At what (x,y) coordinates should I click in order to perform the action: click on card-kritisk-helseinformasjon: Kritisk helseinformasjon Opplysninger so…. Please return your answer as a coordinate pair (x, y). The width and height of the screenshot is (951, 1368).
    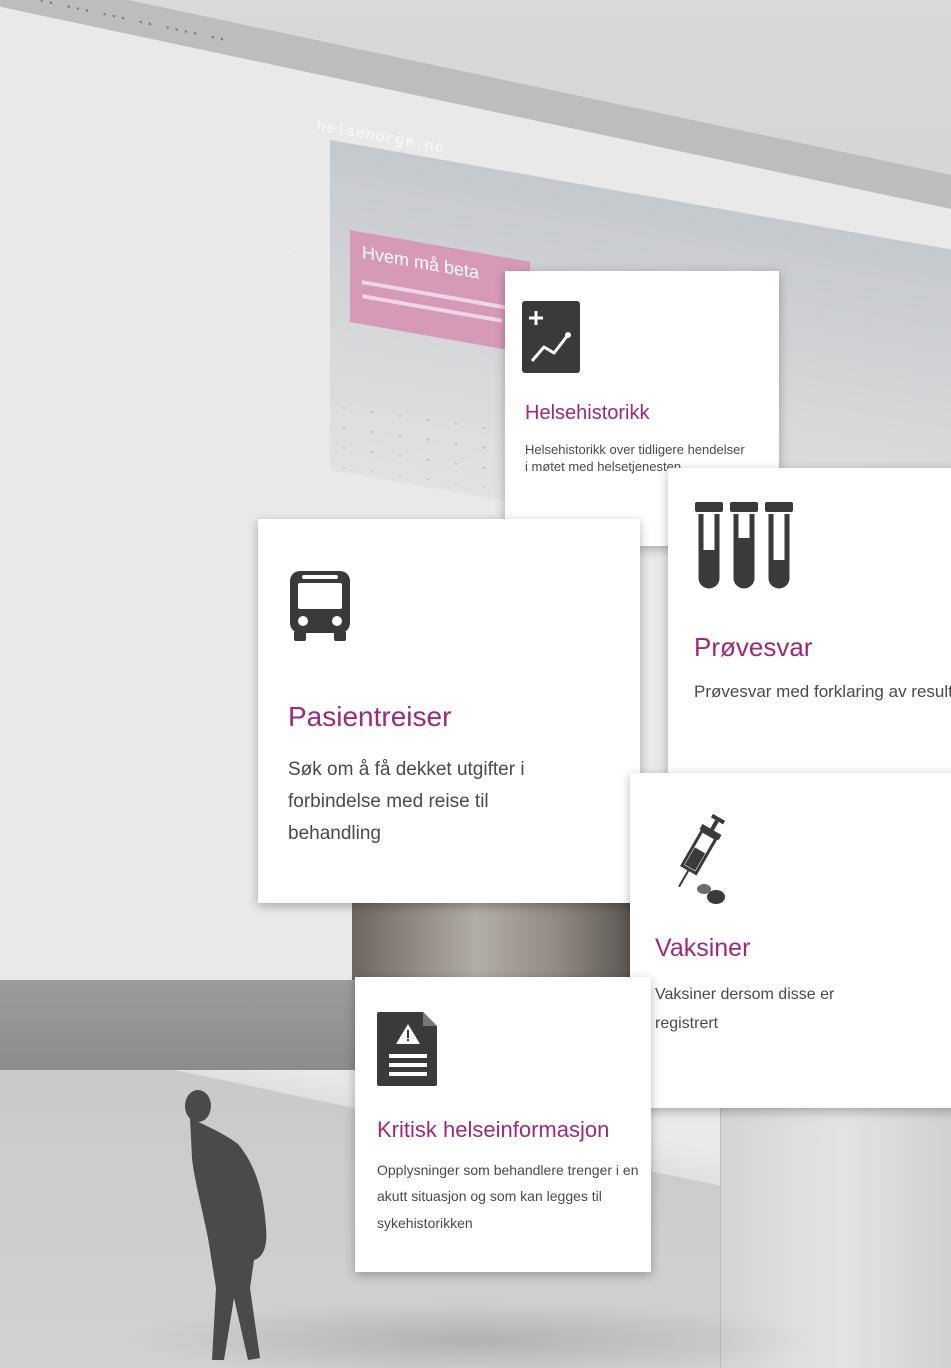
    Looking at the image, I should click on (503, 1124).